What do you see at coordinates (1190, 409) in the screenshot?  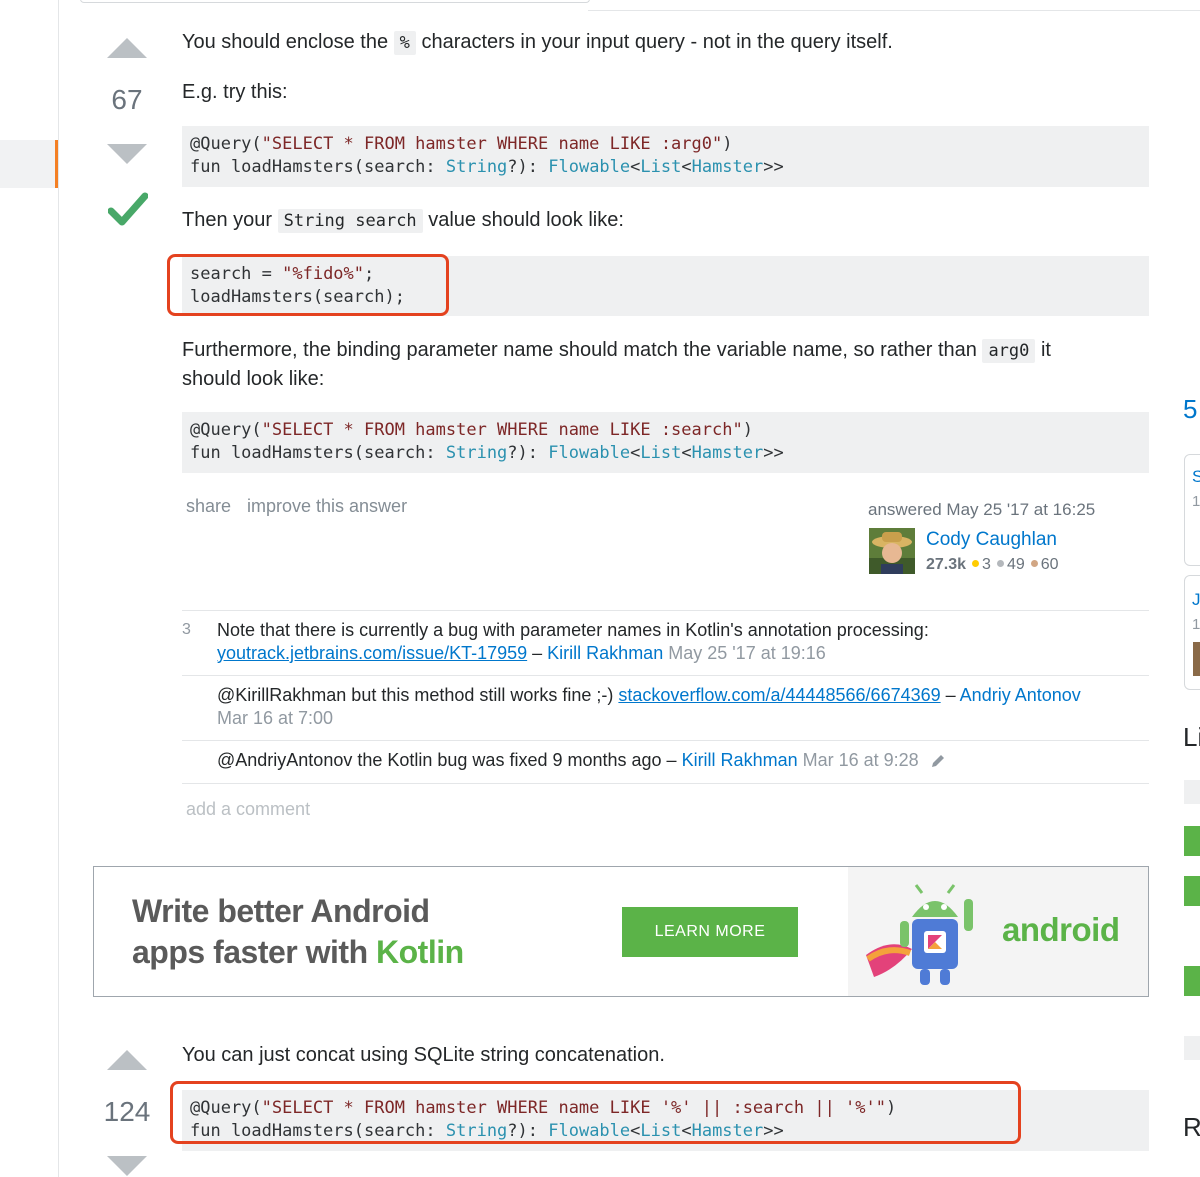 I see `right-sidebar-count: 5` at bounding box center [1190, 409].